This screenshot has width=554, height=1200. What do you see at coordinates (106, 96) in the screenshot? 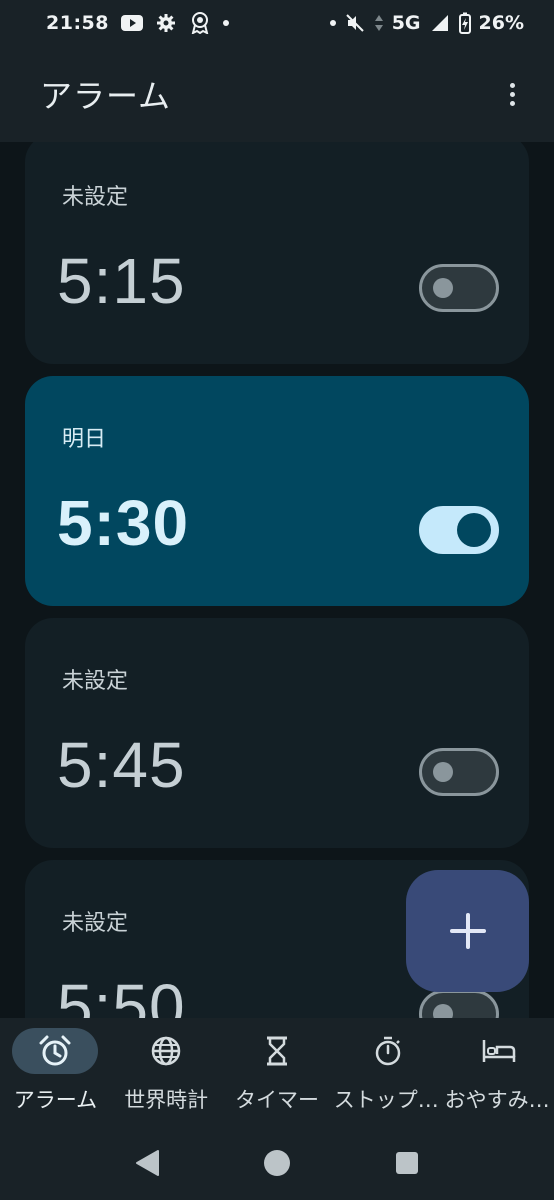
I see `page-title: アラーム` at bounding box center [106, 96].